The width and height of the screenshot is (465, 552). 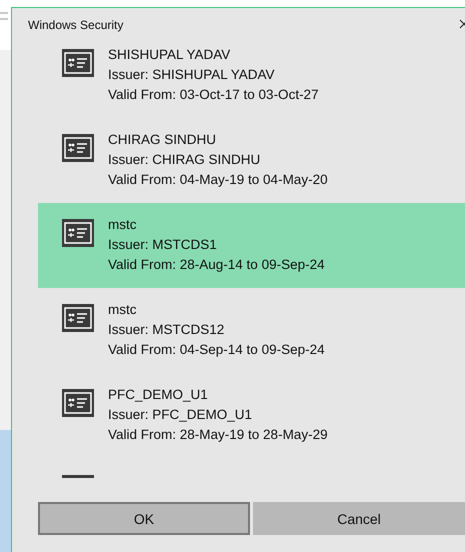 What do you see at coordinates (251, 330) in the screenshot?
I see `certificate-item: mstc Issuer: MSTCDS12 Valid From: 04-Sep-14 to 09-Sep-24` at bounding box center [251, 330].